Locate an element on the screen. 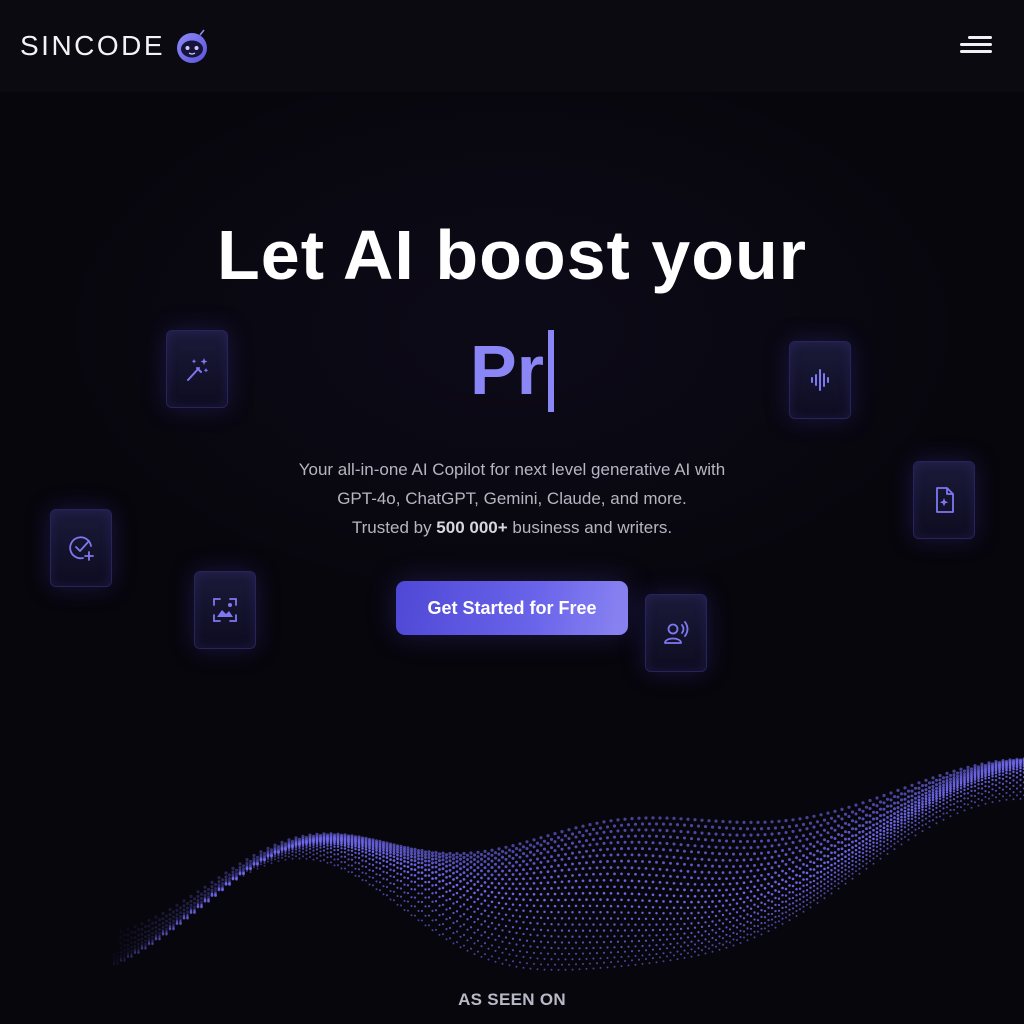 The image size is (1024, 1024). sound-wave-icon is located at coordinates (820, 380).